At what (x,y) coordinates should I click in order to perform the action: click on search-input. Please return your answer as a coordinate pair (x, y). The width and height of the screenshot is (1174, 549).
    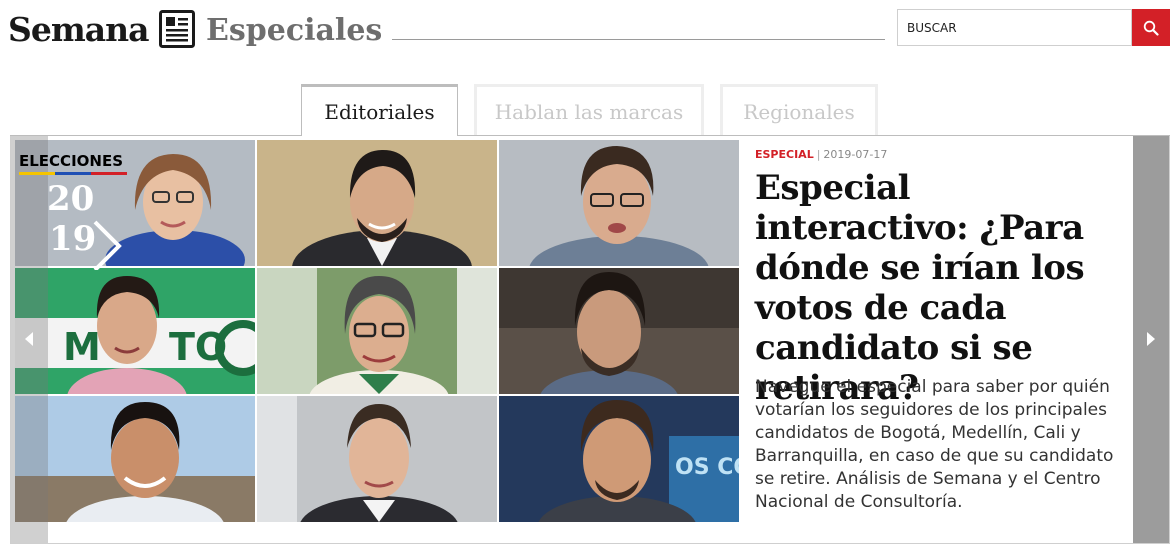
    Looking at the image, I should click on (1014, 27).